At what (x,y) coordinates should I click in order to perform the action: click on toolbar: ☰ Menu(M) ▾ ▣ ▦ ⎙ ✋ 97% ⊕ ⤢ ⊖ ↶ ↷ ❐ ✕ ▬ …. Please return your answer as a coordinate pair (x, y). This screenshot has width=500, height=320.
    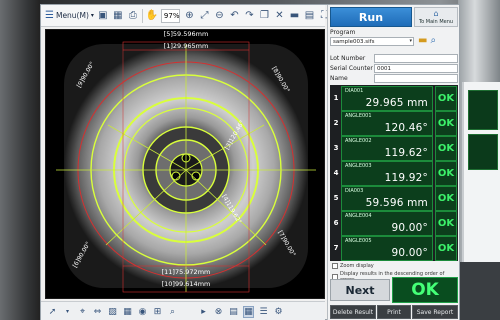
    Looking at the image, I should click on (184, 16).